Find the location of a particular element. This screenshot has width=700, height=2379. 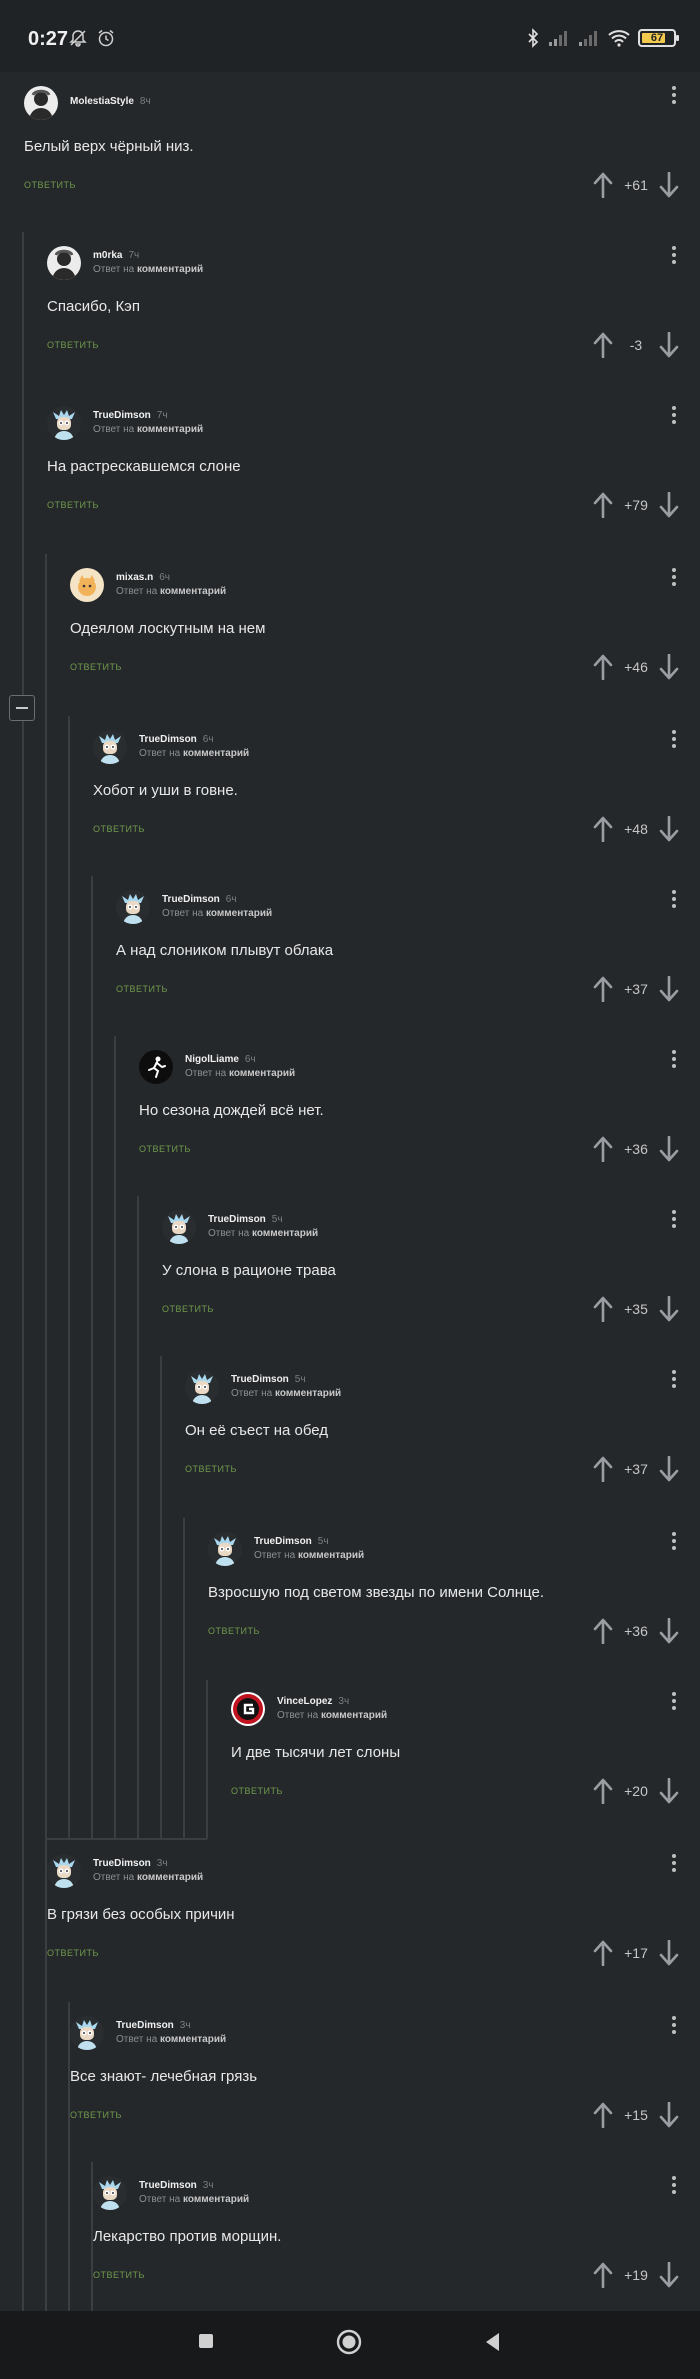

author-name: m0rka 7ч is located at coordinates (116, 255).